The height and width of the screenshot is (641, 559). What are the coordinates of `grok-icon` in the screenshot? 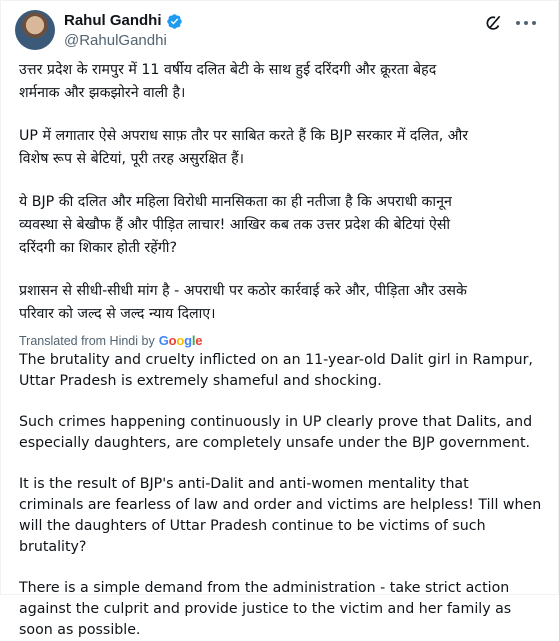 It's located at (493, 23).